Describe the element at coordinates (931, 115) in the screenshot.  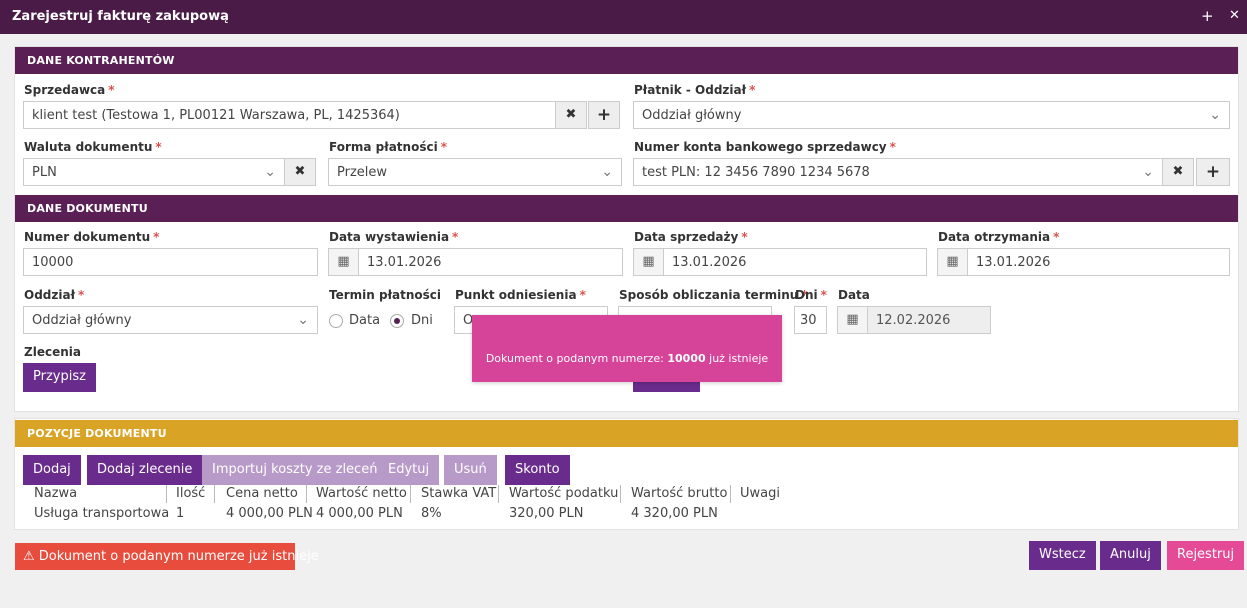
I see `payer-select: Oddział główny ⌄` at that location.